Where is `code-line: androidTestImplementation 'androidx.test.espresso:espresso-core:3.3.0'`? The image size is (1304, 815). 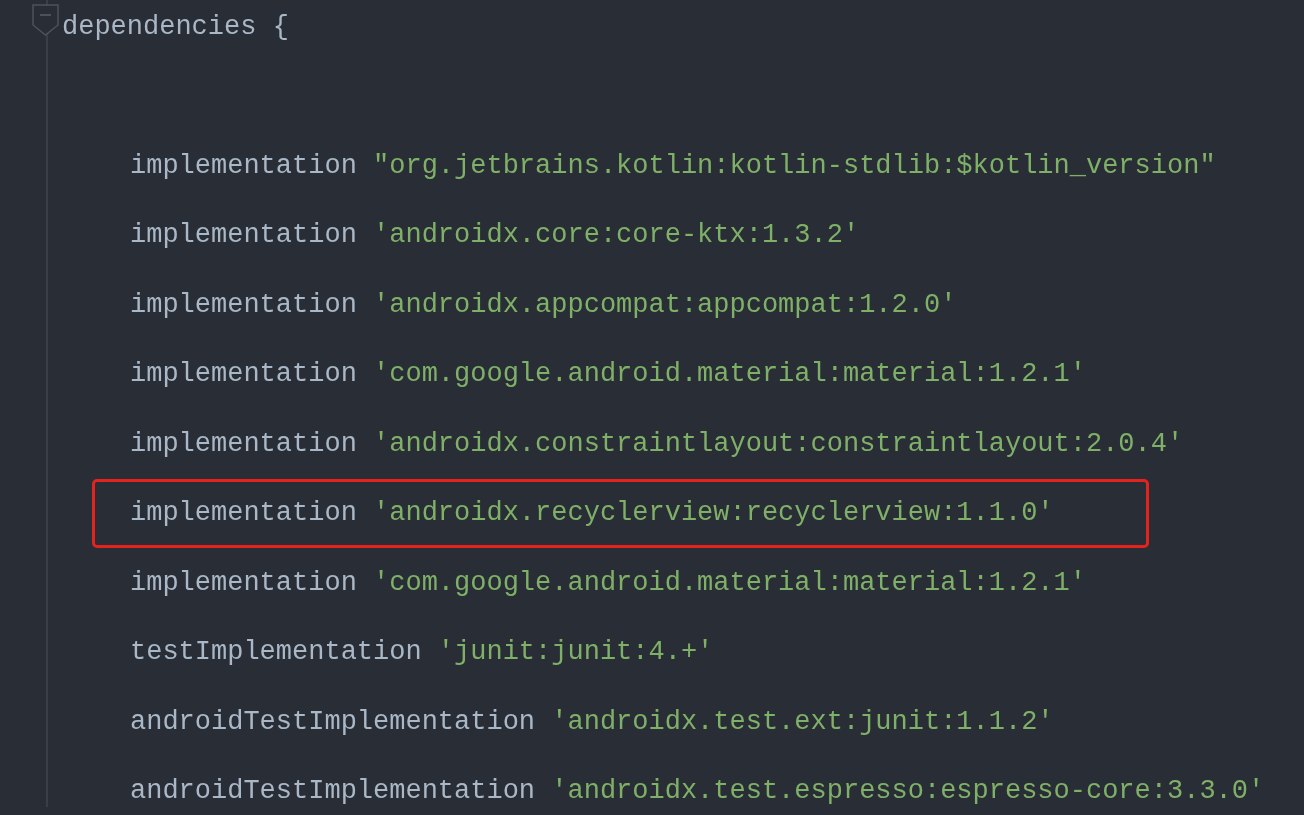
code-line: androidTestImplementation 'androidx.test.espresso:espresso-core:3.3.0' is located at coordinates (697, 791).